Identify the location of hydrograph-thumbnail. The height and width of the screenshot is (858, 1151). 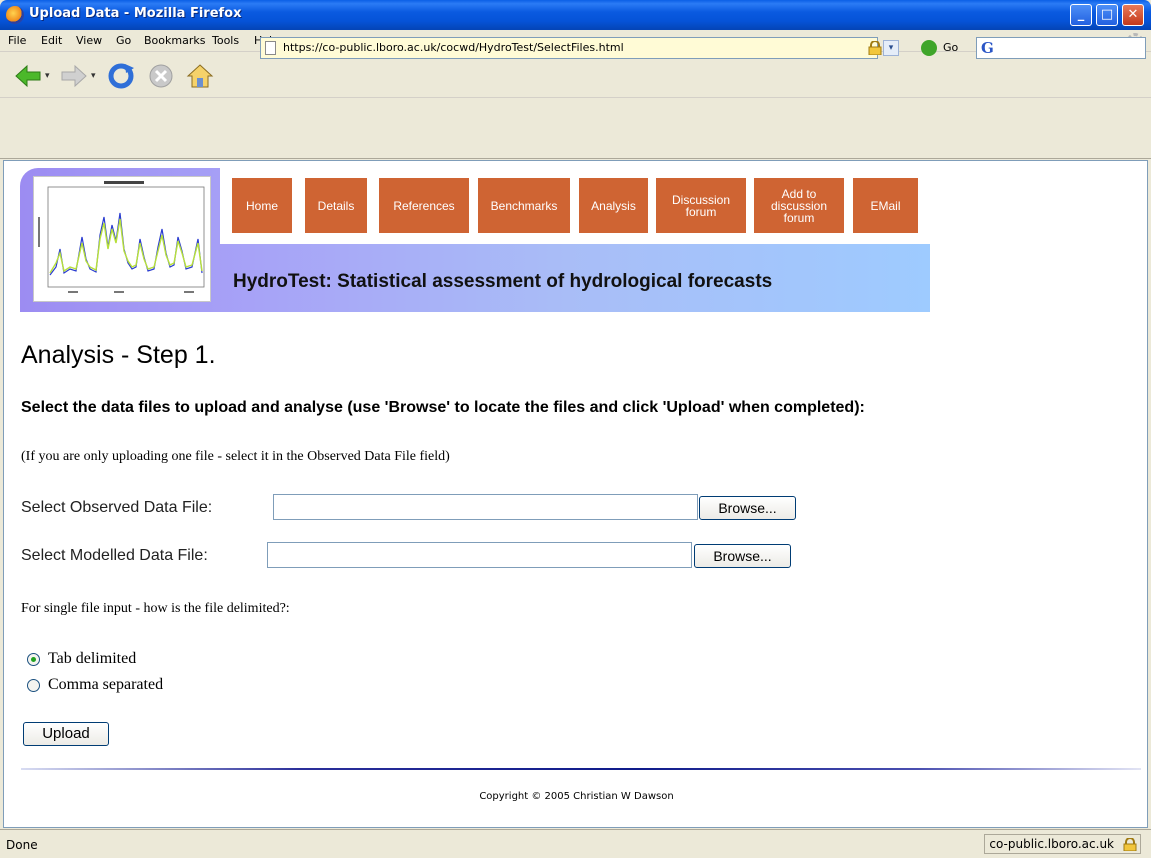
(122, 239).